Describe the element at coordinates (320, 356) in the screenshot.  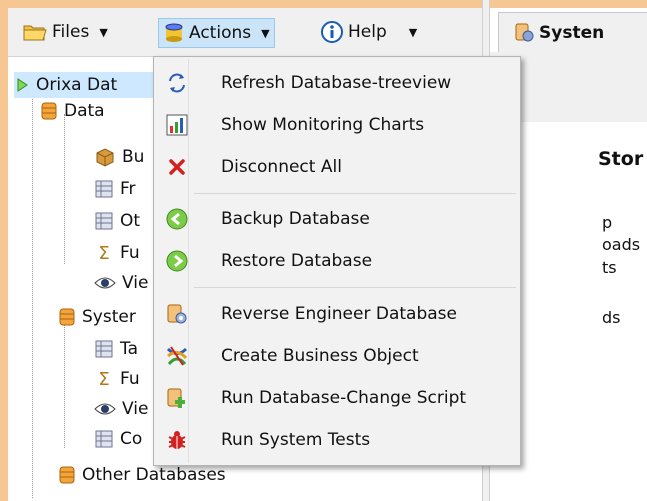
I see `menu-item-label: Create Business Object` at that location.